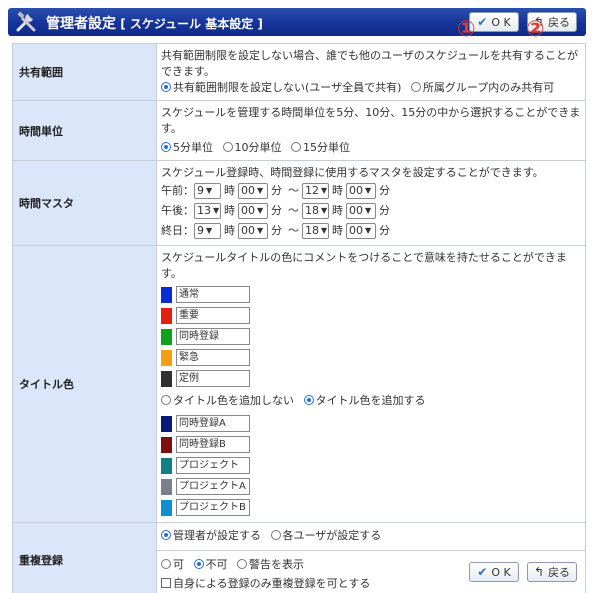  Describe the element at coordinates (539, 572) in the screenshot. I see `return-arrow-icon: ↰` at that location.